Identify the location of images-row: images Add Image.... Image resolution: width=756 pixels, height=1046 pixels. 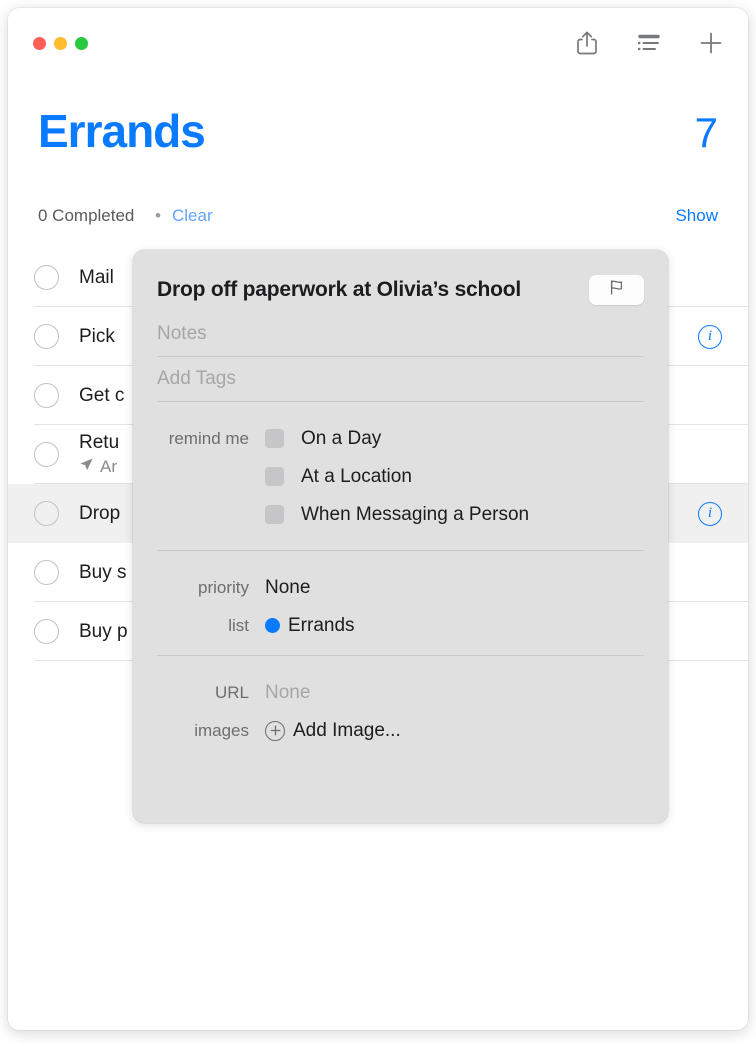
(400, 731).